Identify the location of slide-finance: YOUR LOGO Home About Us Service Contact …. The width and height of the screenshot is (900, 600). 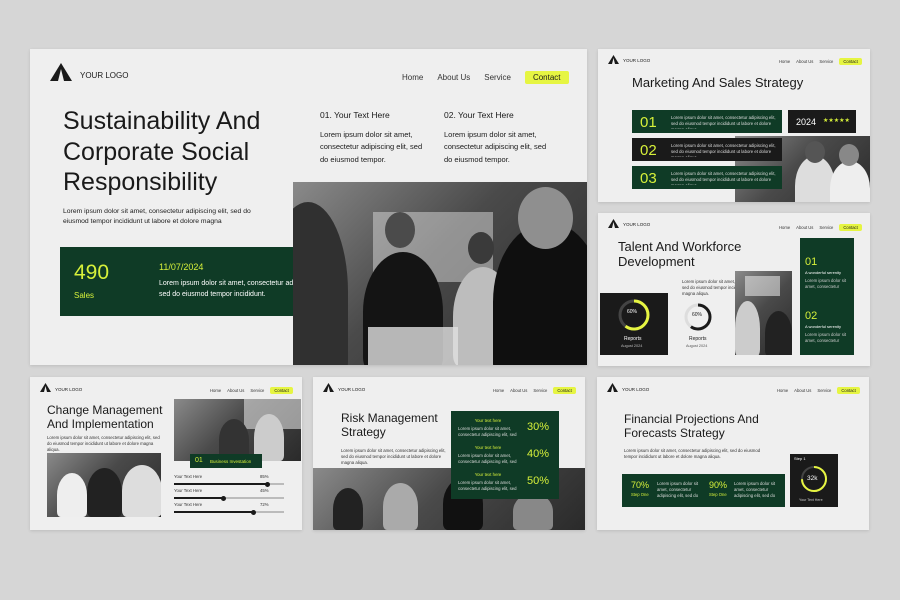
(733, 453).